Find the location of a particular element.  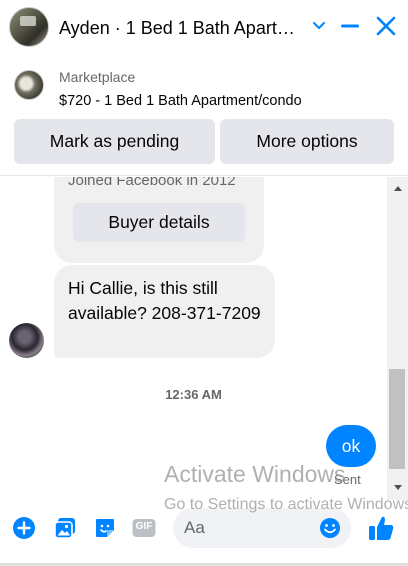

joined-facebook-text: Joined Facebook in 2012 is located at coordinates (152, 183).